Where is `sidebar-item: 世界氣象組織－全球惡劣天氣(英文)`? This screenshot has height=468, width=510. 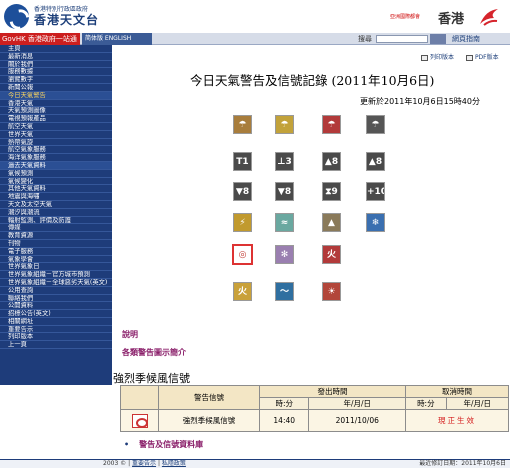 sidebar-item: 世界氣象組織－全球惡劣天氣(英文) is located at coordinates (56, 283).